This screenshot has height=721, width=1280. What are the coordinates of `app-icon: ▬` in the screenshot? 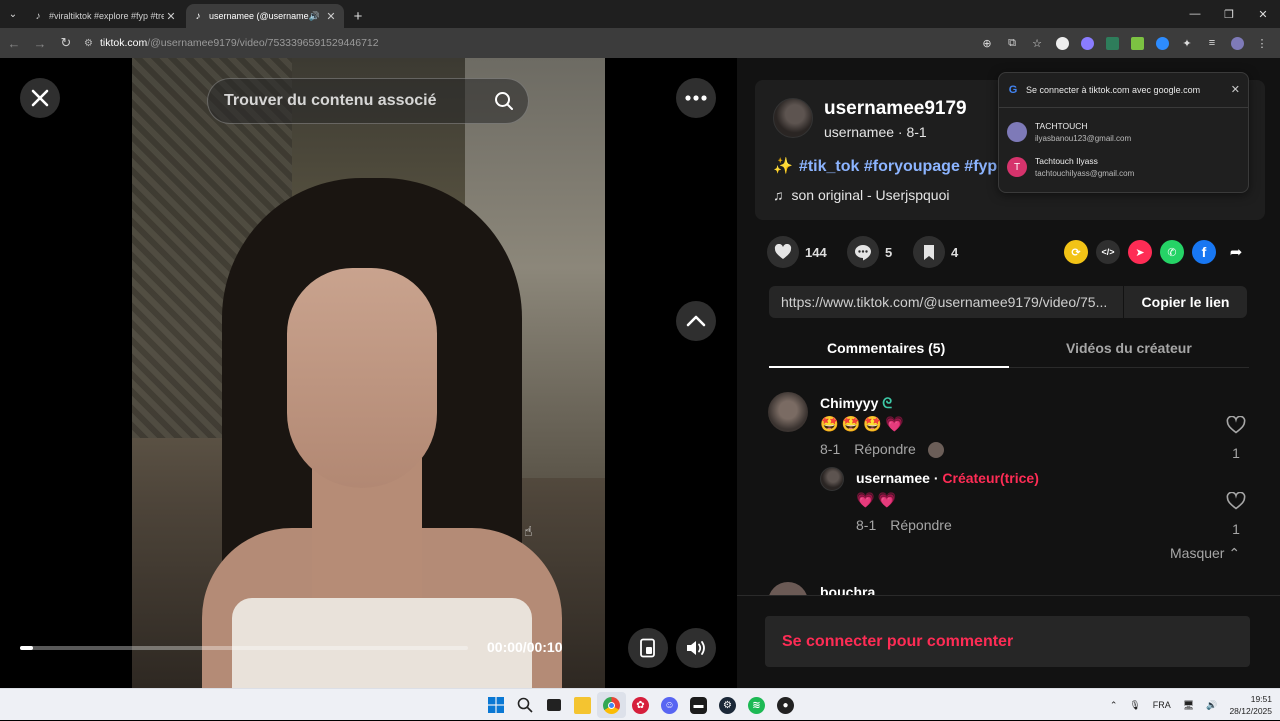 It's located at (698, 705).